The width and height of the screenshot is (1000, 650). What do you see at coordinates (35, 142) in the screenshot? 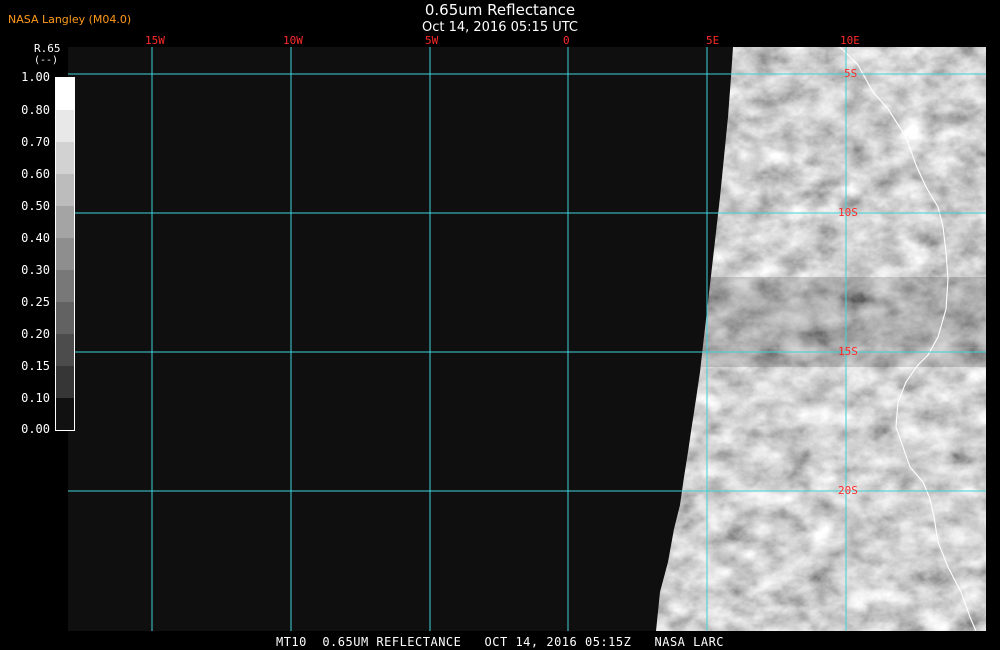
I see `colorbar-tick: 0.70` at bounding box center [35, 142].